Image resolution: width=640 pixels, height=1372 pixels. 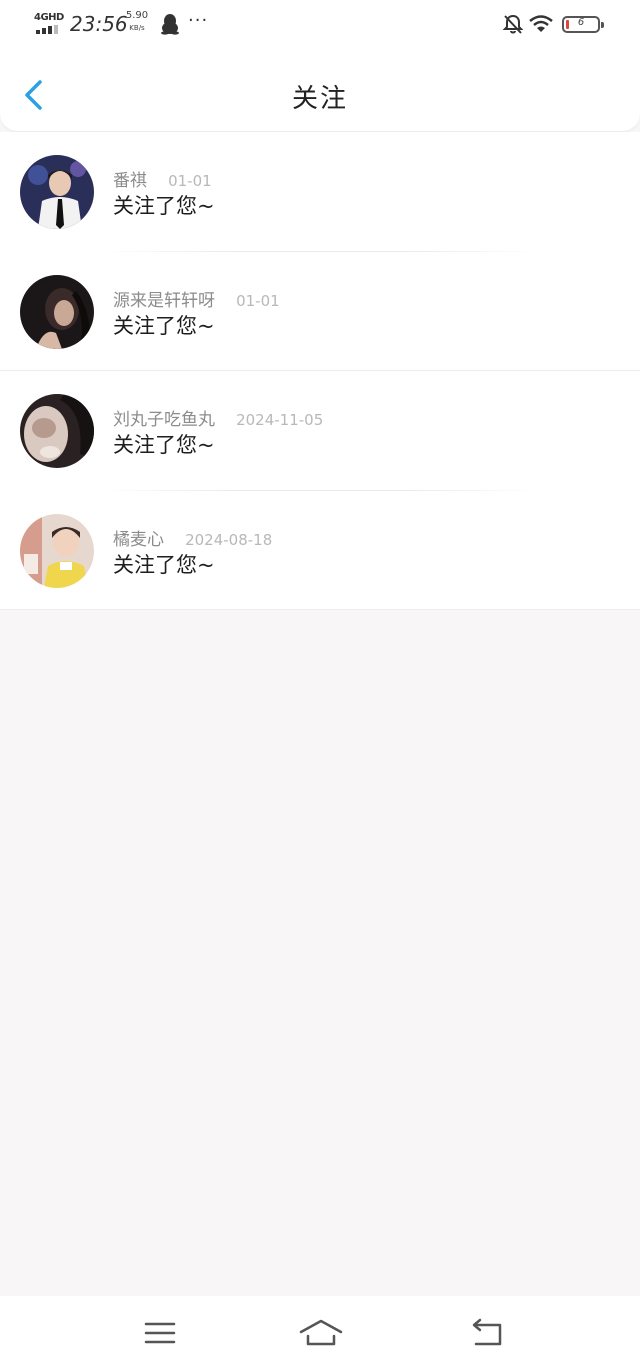 I want to click on battery-icon: 6, so click(x=583, y=24).